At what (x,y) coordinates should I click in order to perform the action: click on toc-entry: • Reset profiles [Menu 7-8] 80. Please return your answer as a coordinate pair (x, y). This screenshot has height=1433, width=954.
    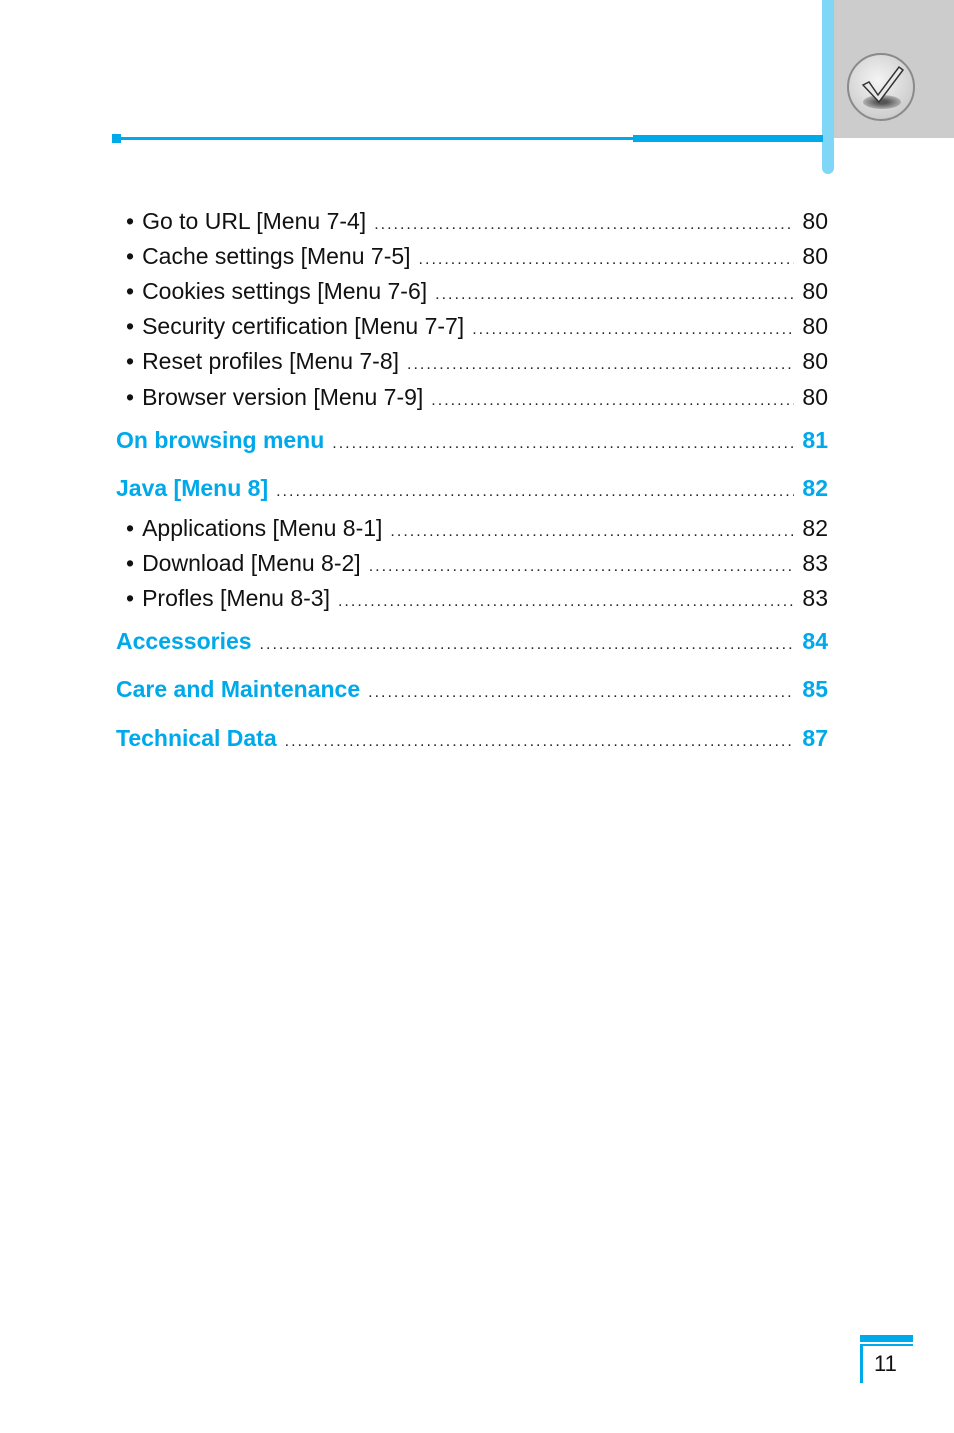
    Looking at the image, I should click on (472, 363).